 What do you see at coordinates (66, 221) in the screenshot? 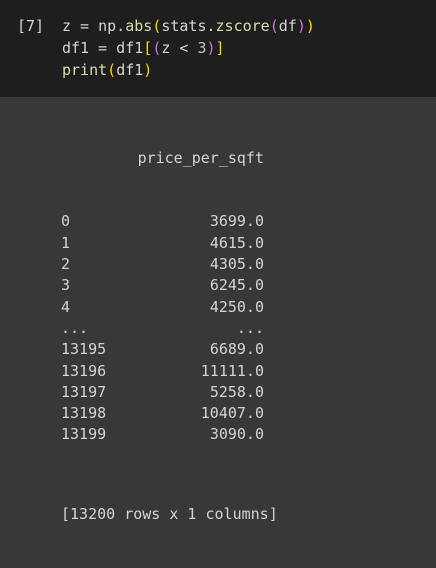
I see `row-index: 0` at bounding box center [66, 221].